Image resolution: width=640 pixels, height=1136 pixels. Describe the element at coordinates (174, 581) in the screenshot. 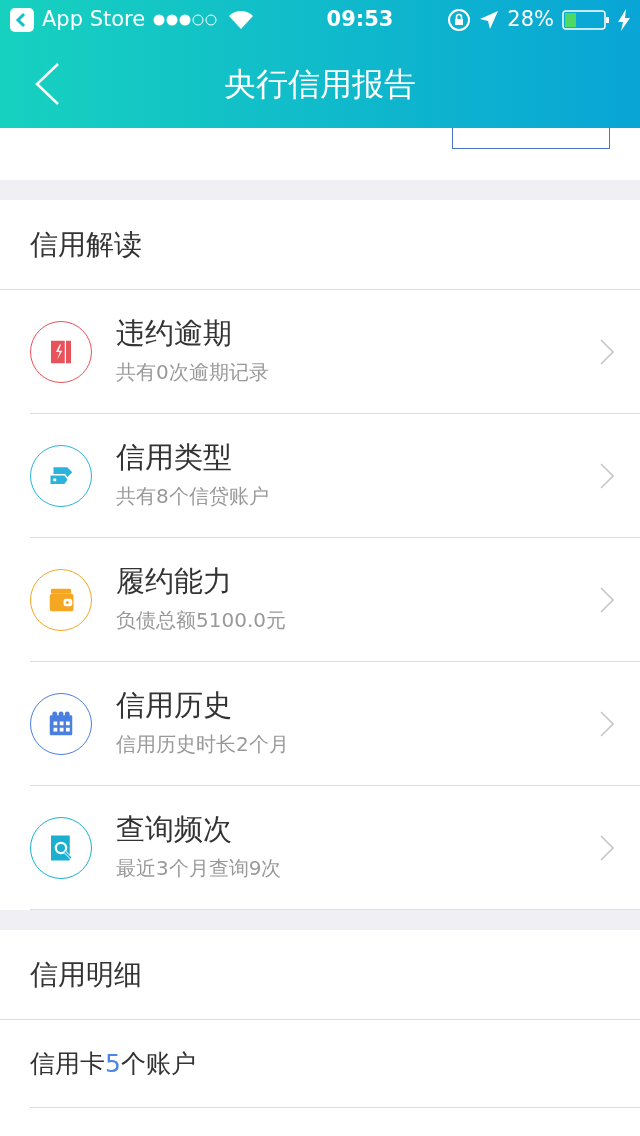

I see `item-title: 履约能力` at that location.